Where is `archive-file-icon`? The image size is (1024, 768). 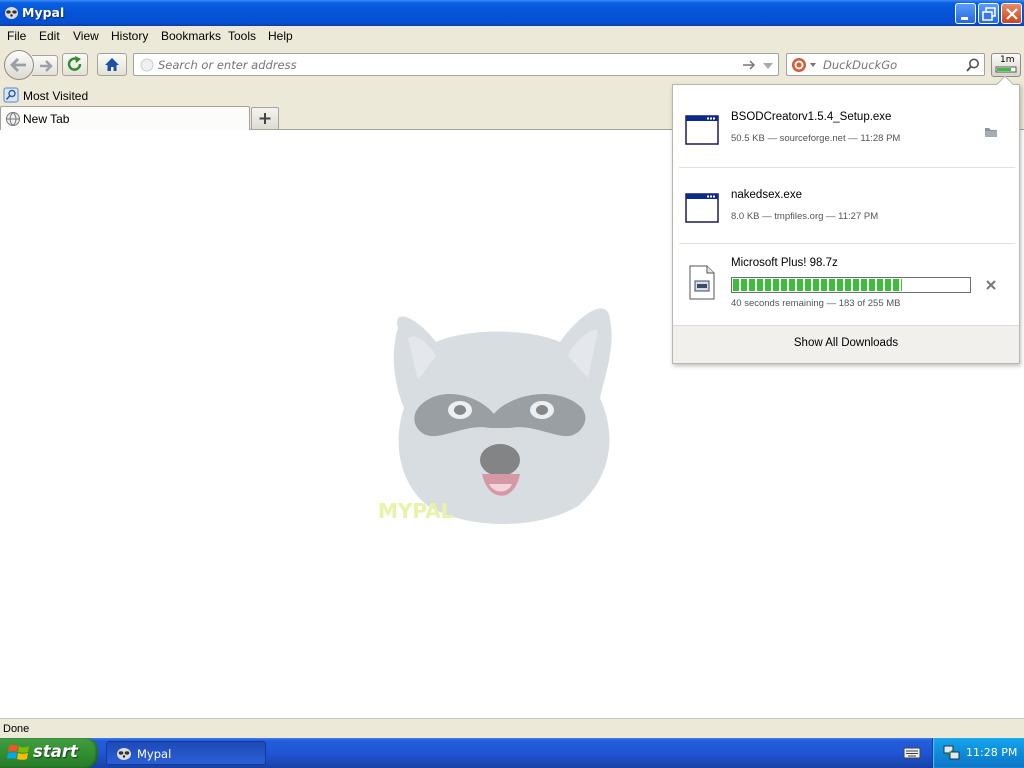
archive-file-icon is located at coordinates (702, 282).